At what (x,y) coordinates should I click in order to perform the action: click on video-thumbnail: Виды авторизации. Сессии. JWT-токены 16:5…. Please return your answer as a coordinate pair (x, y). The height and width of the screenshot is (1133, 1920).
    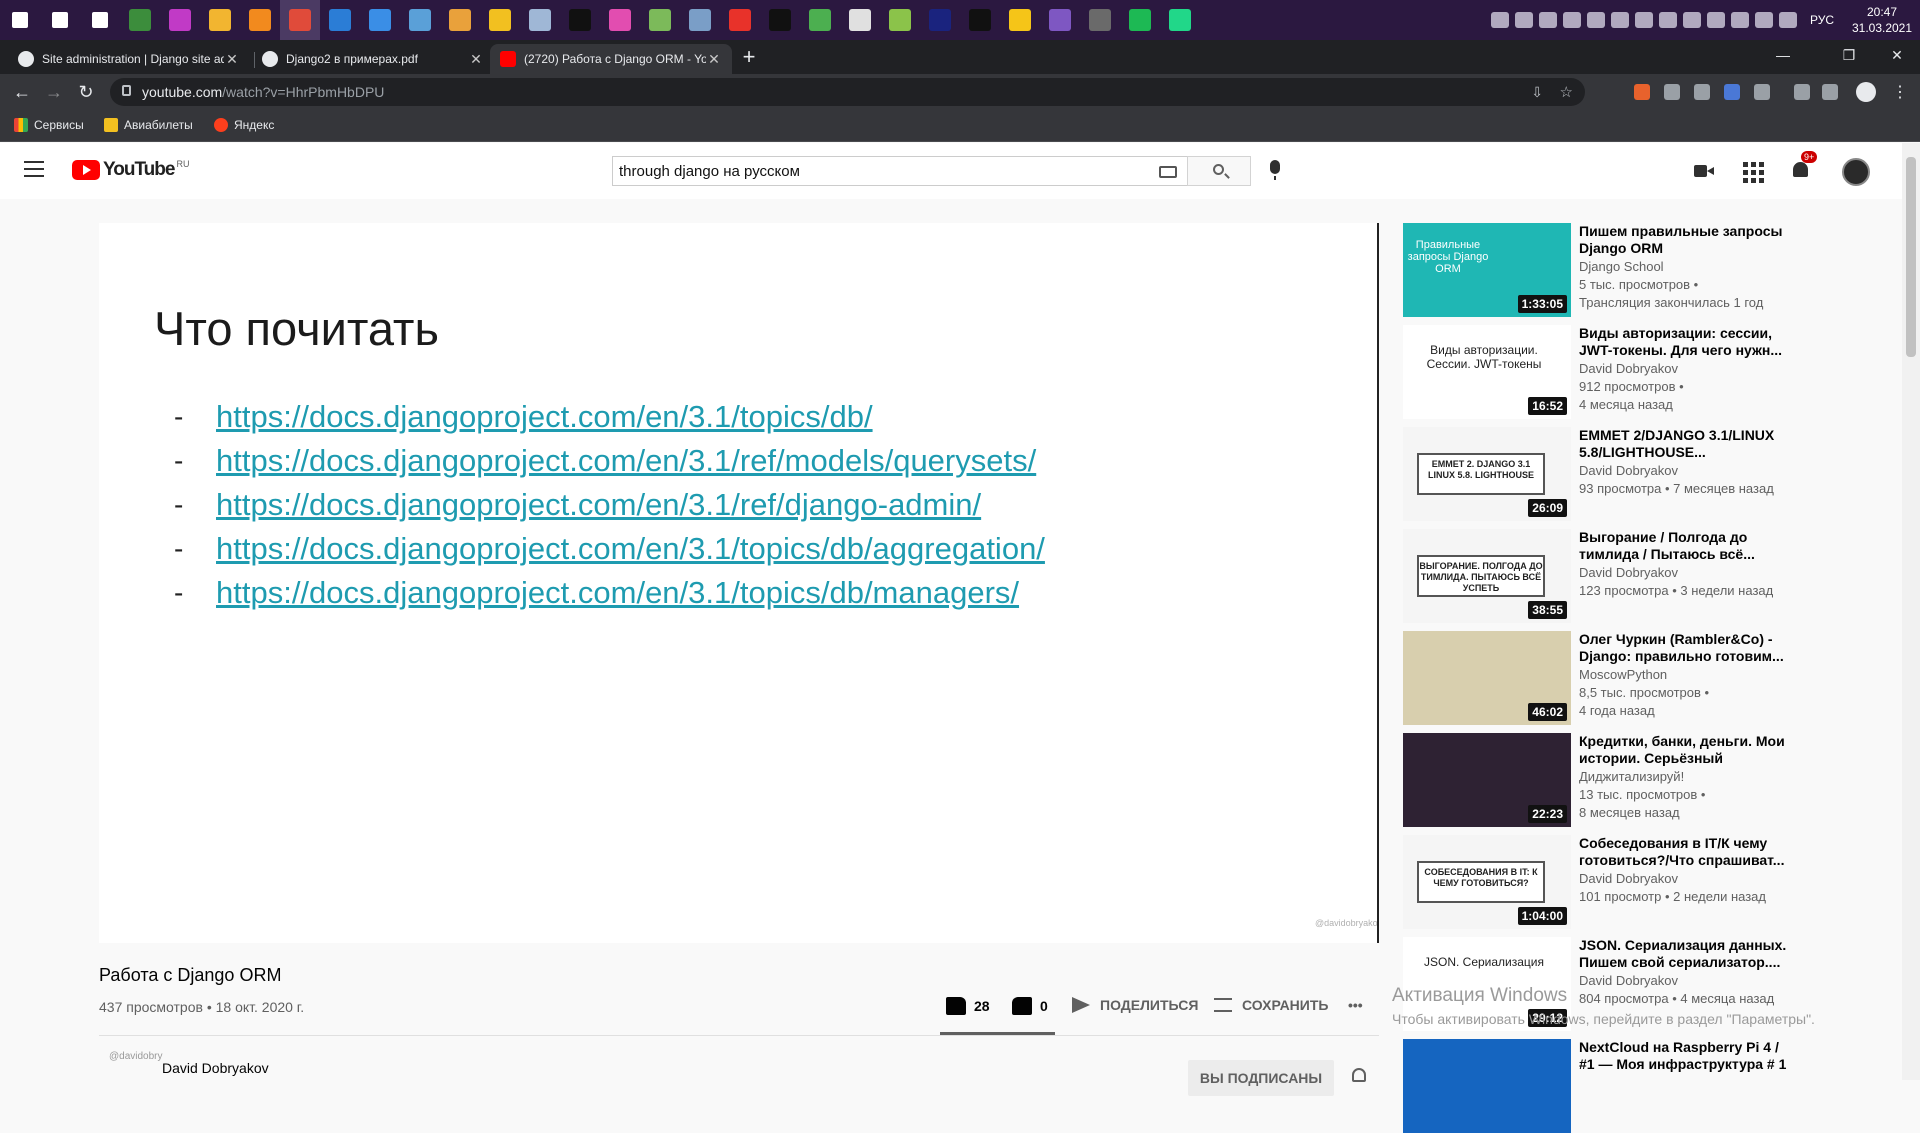
    Looking at the image, I should click on (1487, 372).